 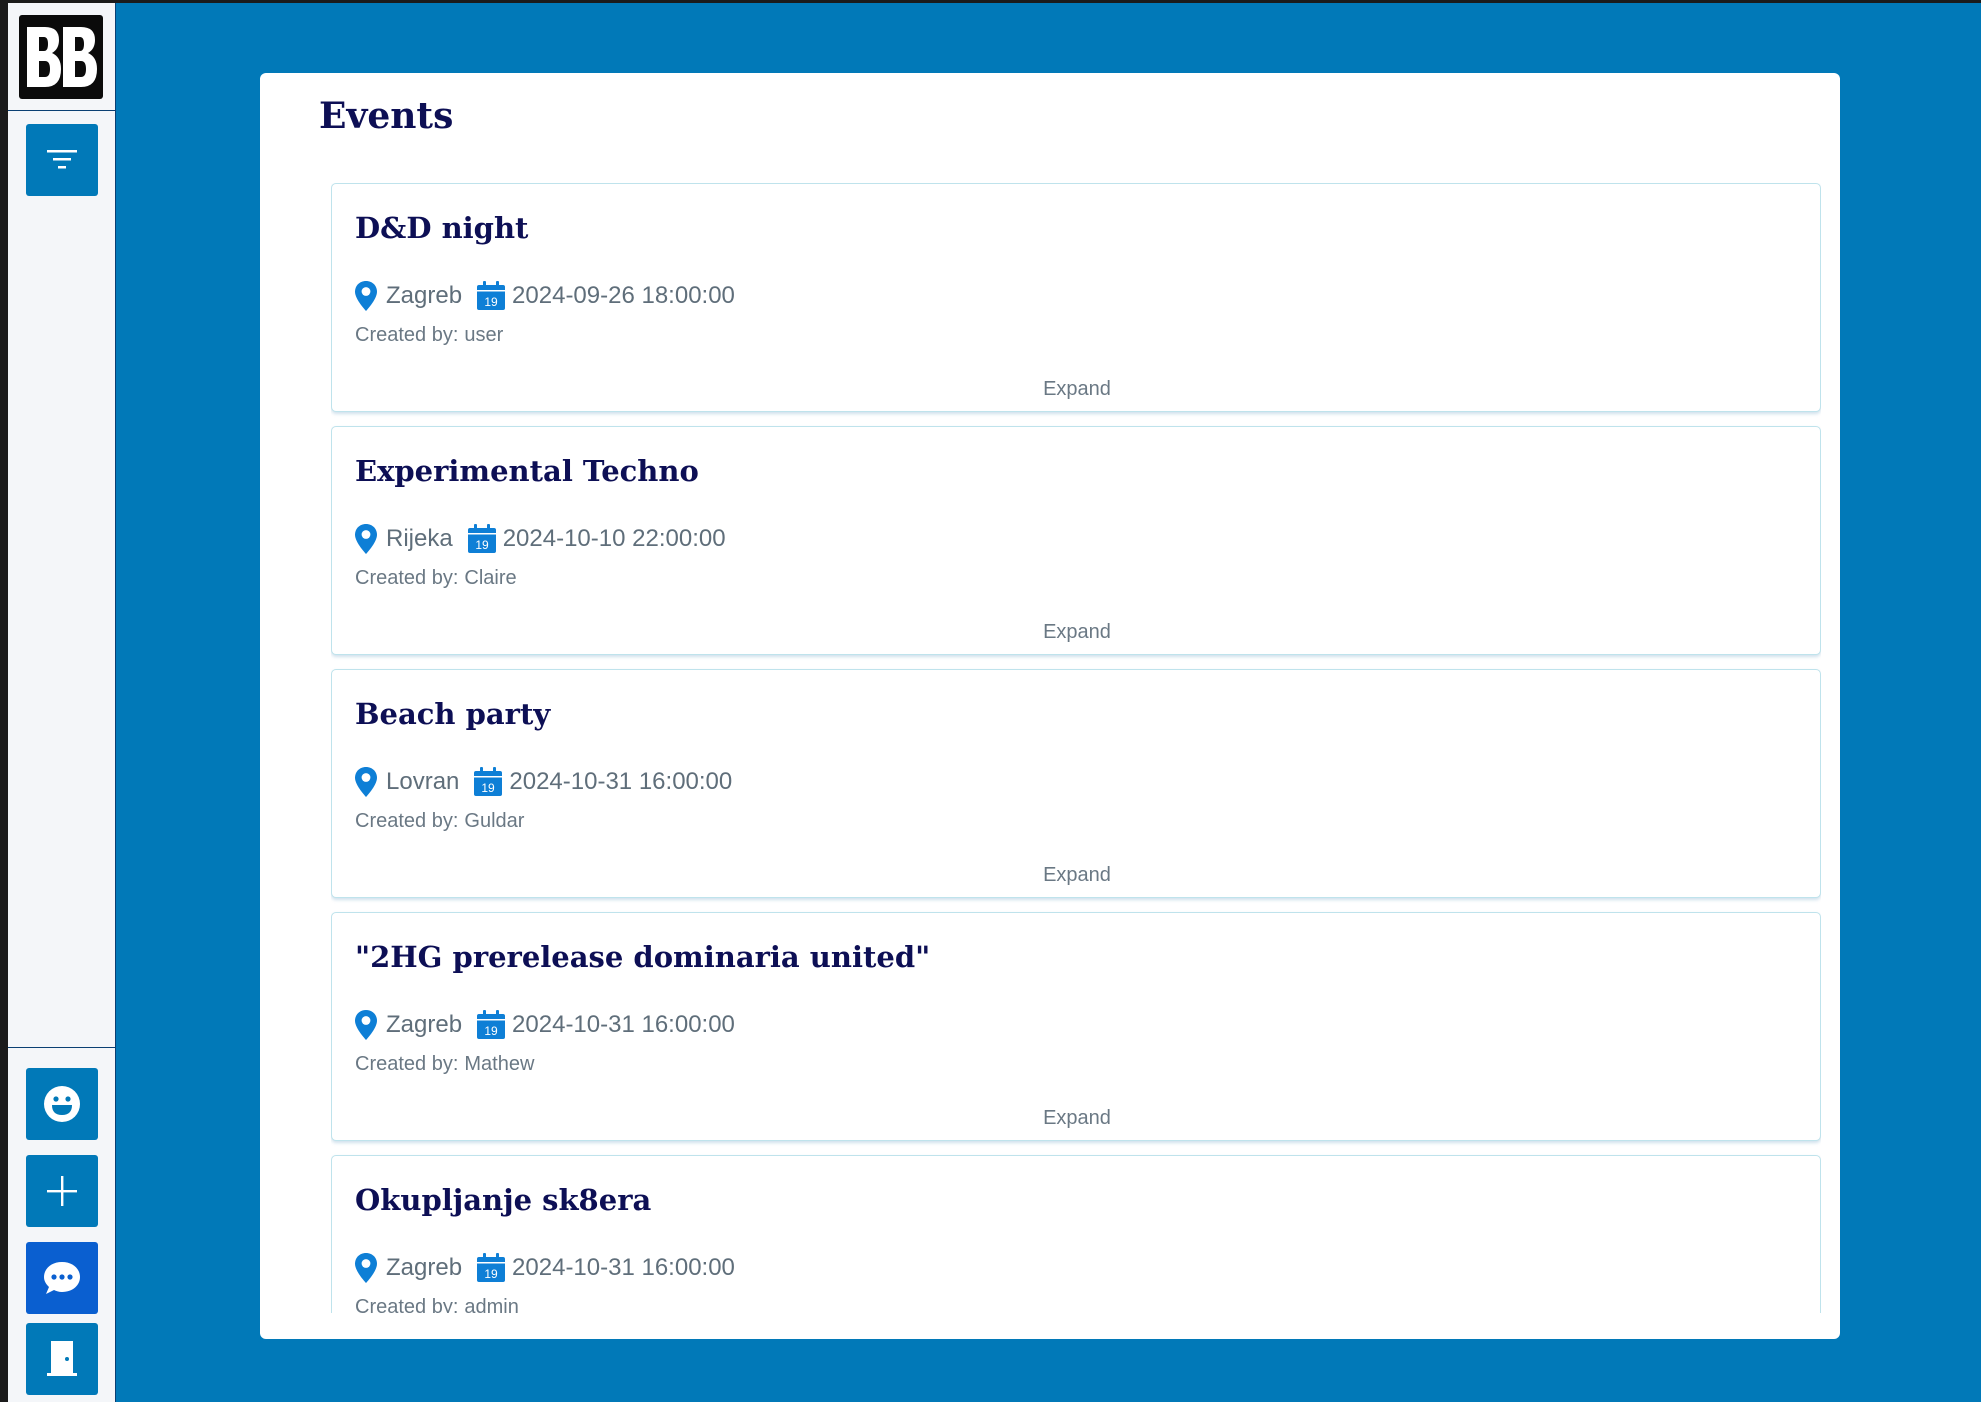 I want to click on event-title: Experimental Techno, so click(x=527, y=471).